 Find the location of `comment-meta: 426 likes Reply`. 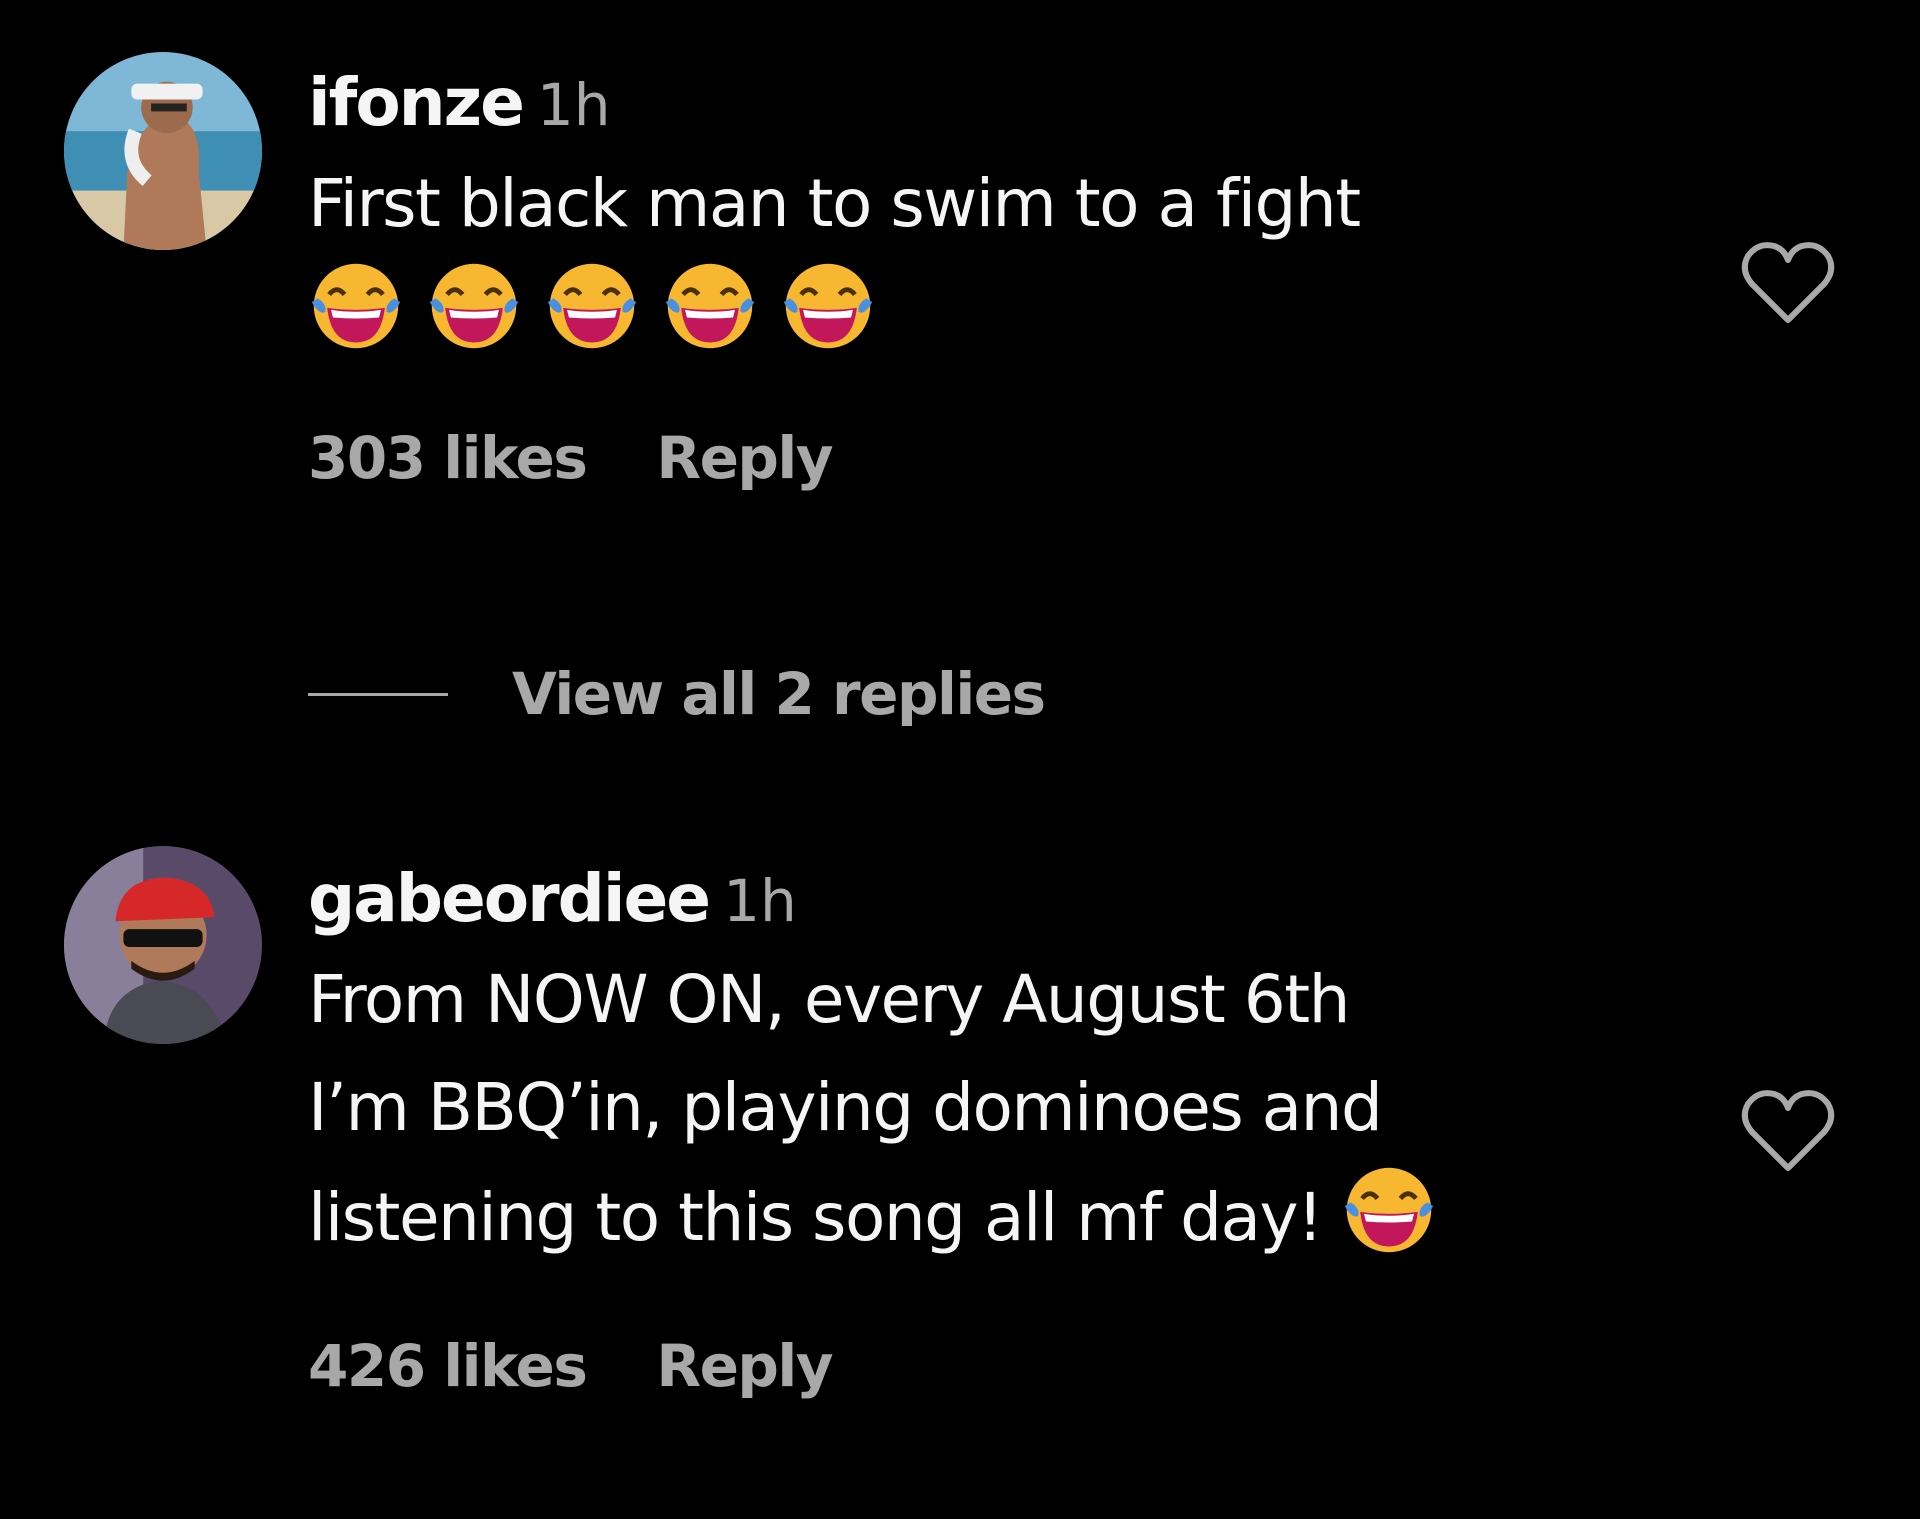

comment-meta: 426 likes Reply is located at coordinates (973, 1366).